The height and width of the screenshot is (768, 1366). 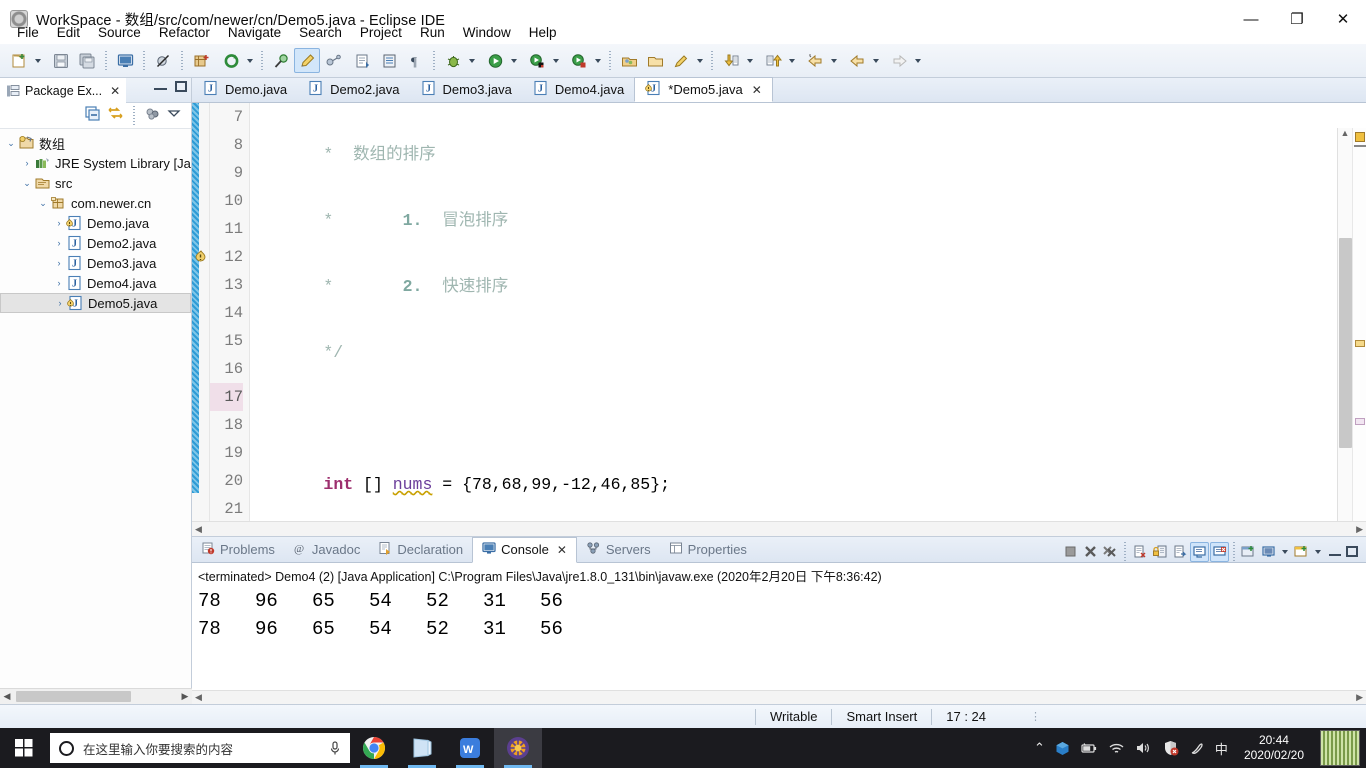 I want to click on last-edit-location-button, so click(x=333, y=60).